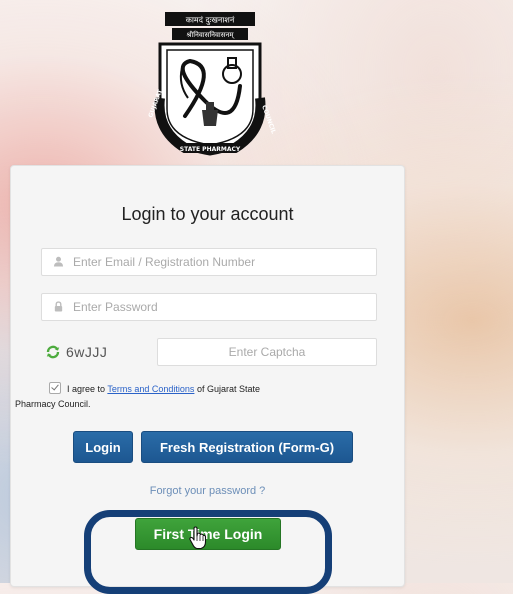 This screenshot has width=513, height=594. I want to click on lock-icon, so click(59, 307).